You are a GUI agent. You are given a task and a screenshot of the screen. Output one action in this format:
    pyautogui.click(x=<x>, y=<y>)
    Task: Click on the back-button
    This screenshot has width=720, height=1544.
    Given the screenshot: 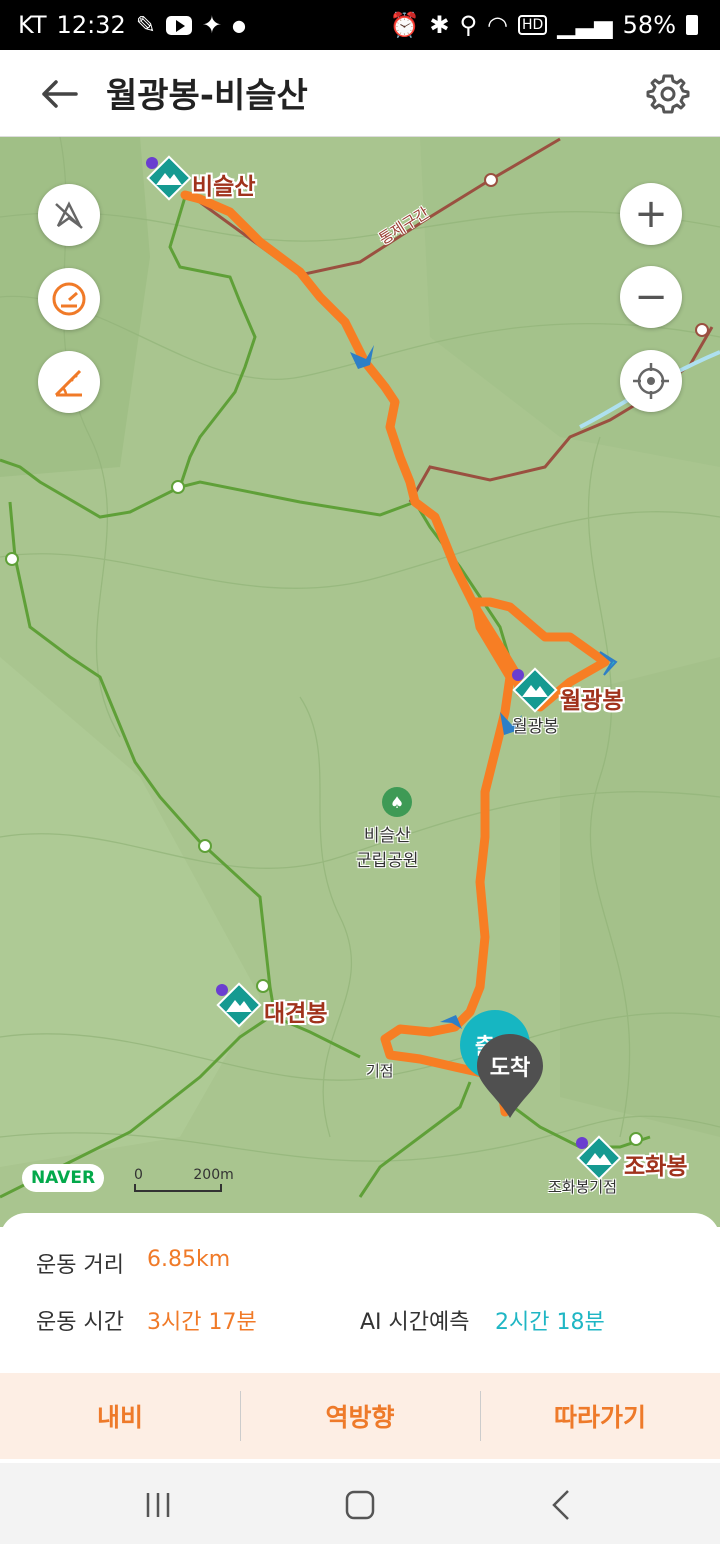 What is the action you would take?
    pyautogui.click(x=60, y=94)
    